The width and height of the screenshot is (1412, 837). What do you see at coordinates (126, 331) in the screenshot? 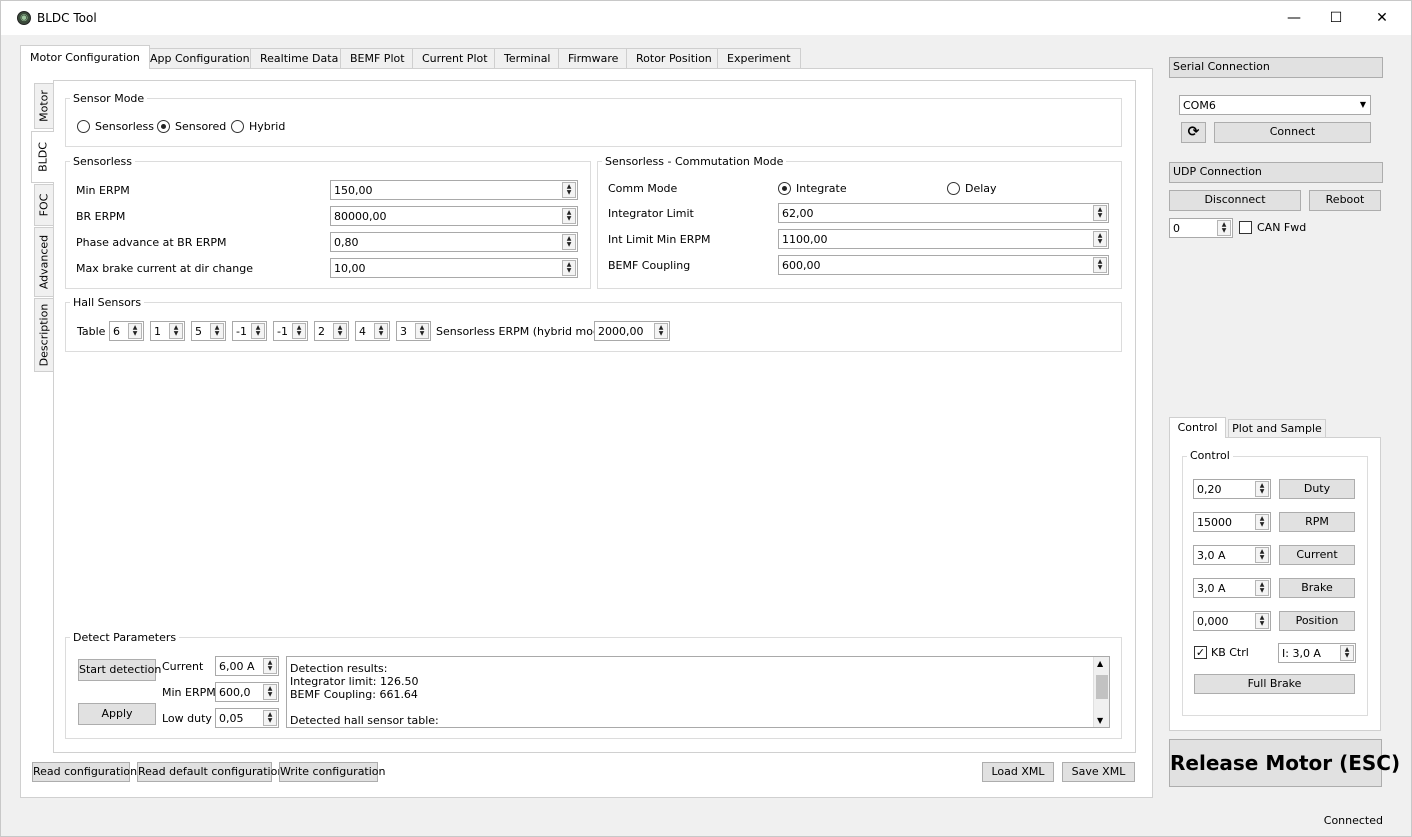
I see `hall-table-spinbox: 6 ▲ ▼` at bounding box center [126, 331].